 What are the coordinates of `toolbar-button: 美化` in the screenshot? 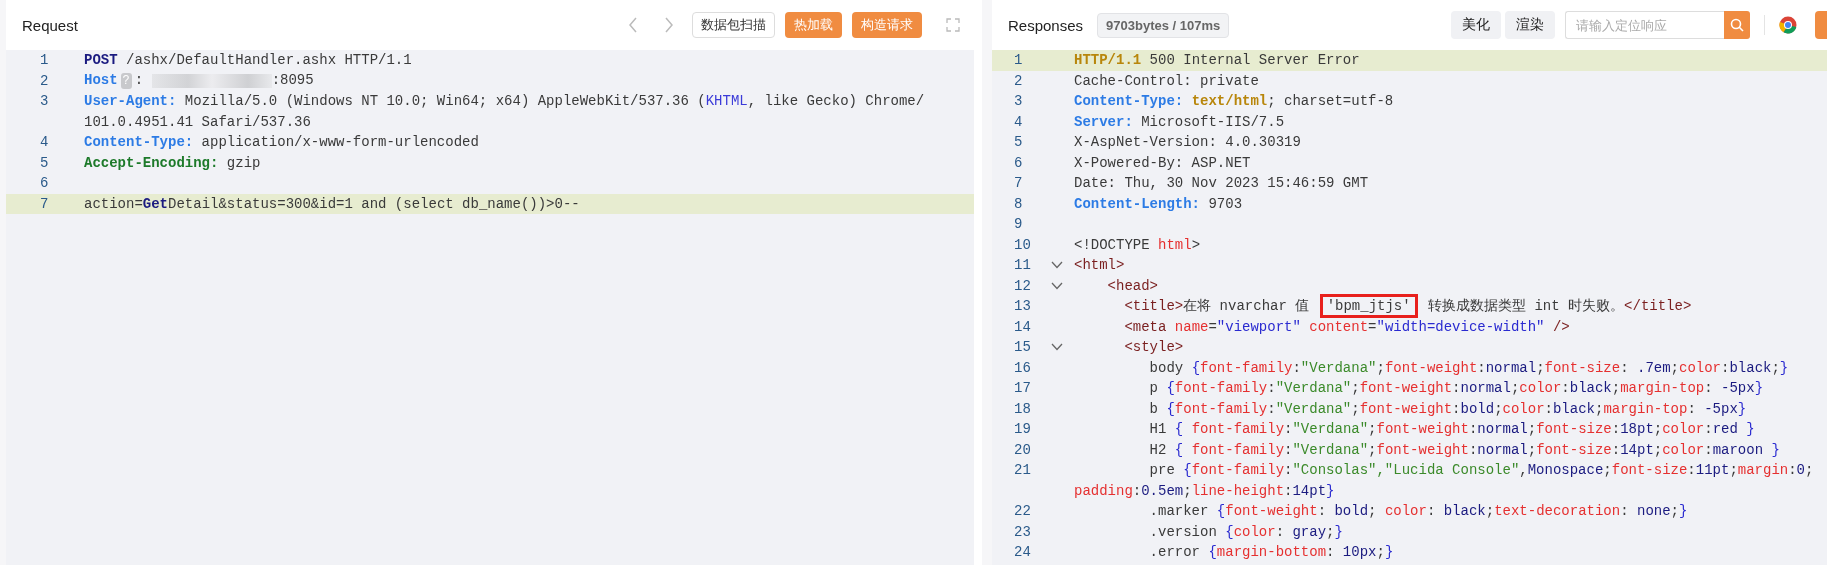 It's located at (1476, 25).